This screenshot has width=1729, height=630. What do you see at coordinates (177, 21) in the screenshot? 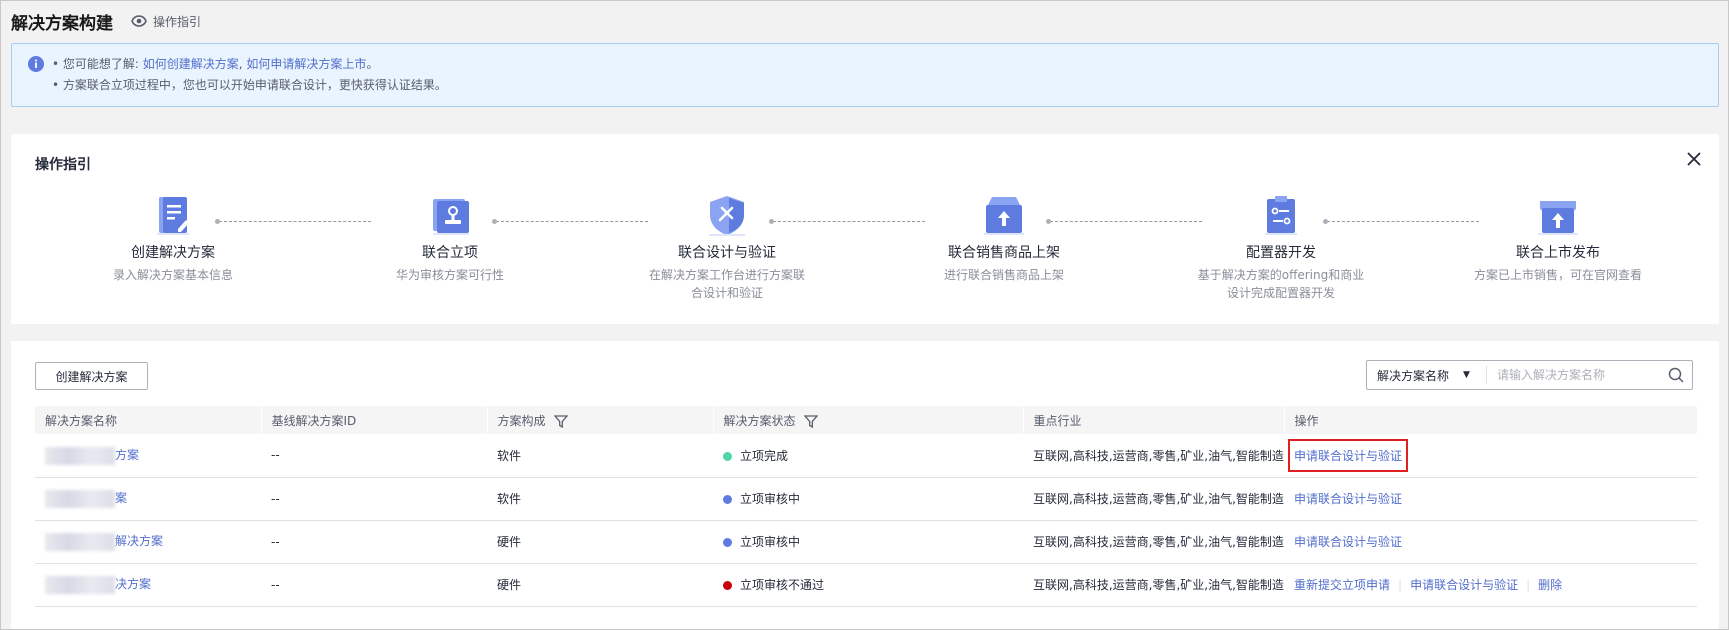
I see `guide-link-label: 操作指引` at bounding box center [177, 21].